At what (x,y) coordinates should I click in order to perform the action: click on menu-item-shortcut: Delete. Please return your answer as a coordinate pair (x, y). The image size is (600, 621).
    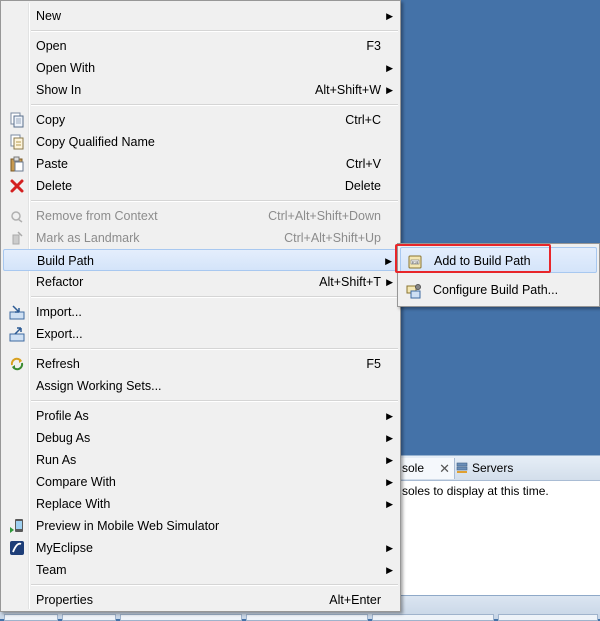
    Looking at the image, I should click on (362, 186).